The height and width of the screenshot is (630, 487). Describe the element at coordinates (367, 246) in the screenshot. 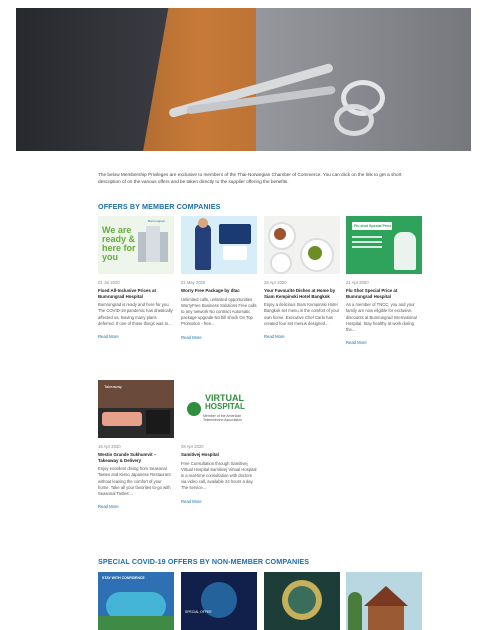

I see `text-lines` at that location.